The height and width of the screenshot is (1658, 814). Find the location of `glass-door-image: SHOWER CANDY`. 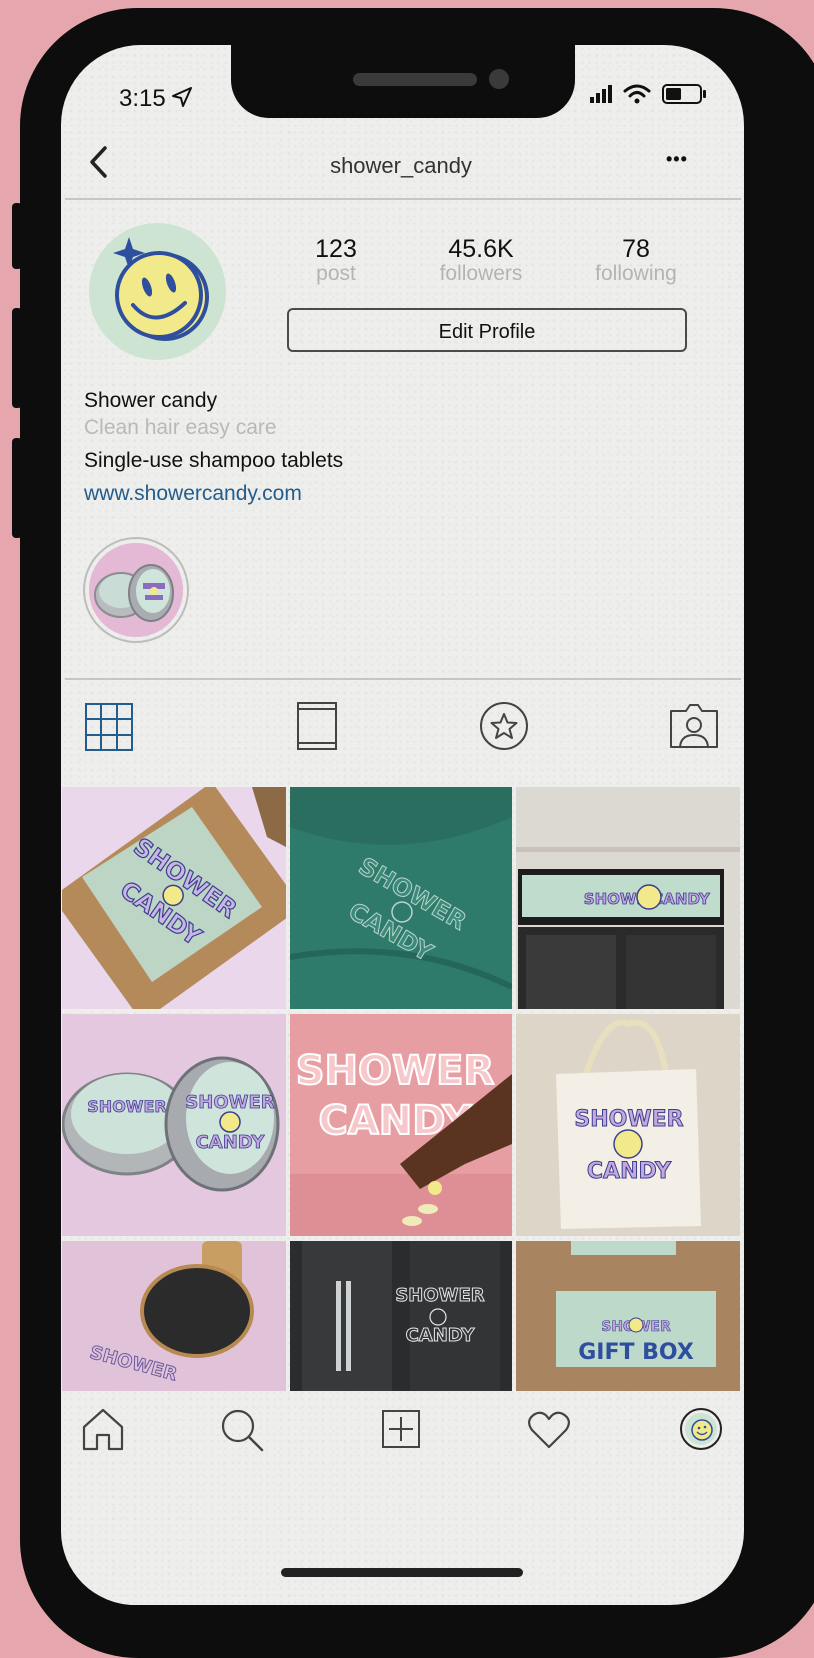

glass-door-image: SHOWER CANDY is located at coordinates (401, 1316).